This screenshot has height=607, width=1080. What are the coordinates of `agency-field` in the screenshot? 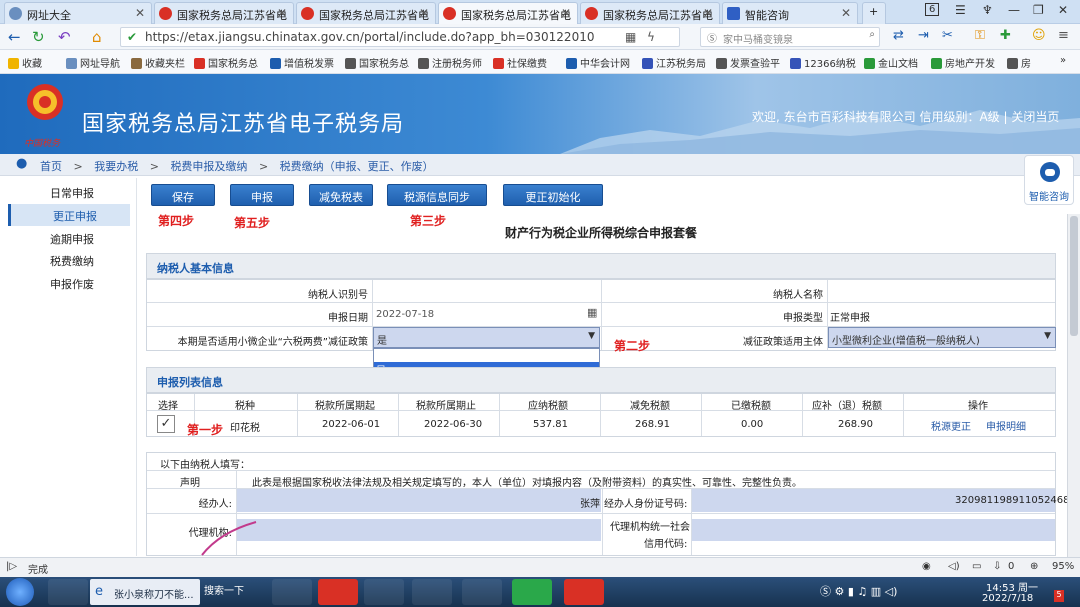 It's located at (419, 530).